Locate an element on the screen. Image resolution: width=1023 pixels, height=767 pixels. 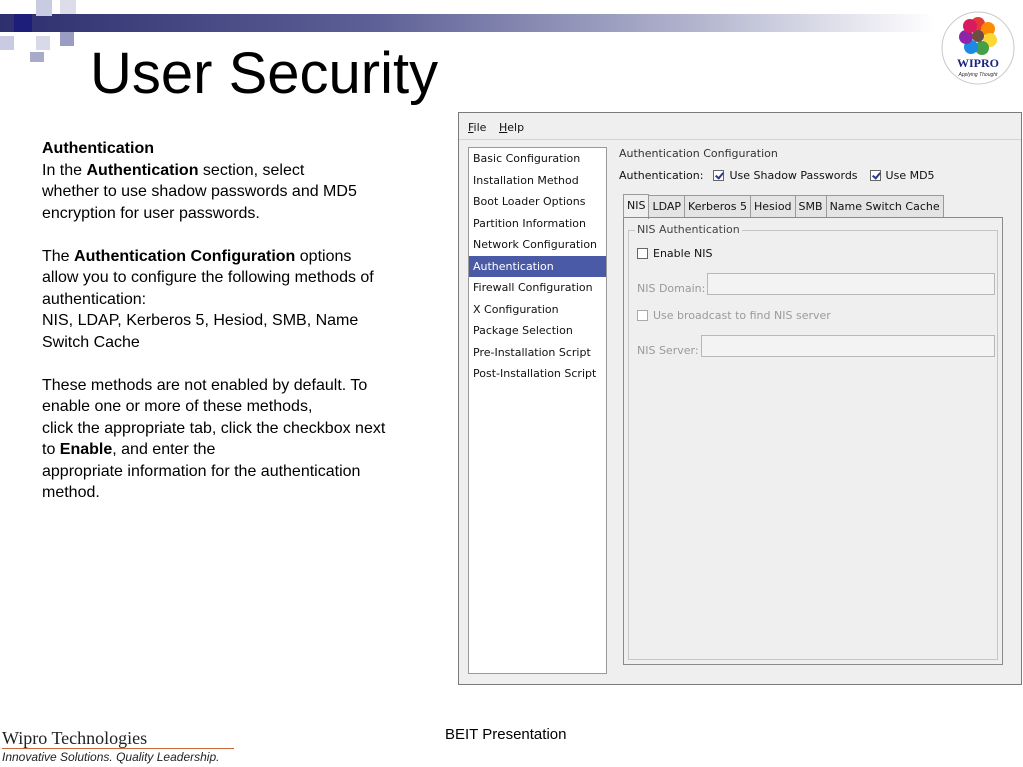
logo-text: WIPRO is located at coordinates (978, 63).